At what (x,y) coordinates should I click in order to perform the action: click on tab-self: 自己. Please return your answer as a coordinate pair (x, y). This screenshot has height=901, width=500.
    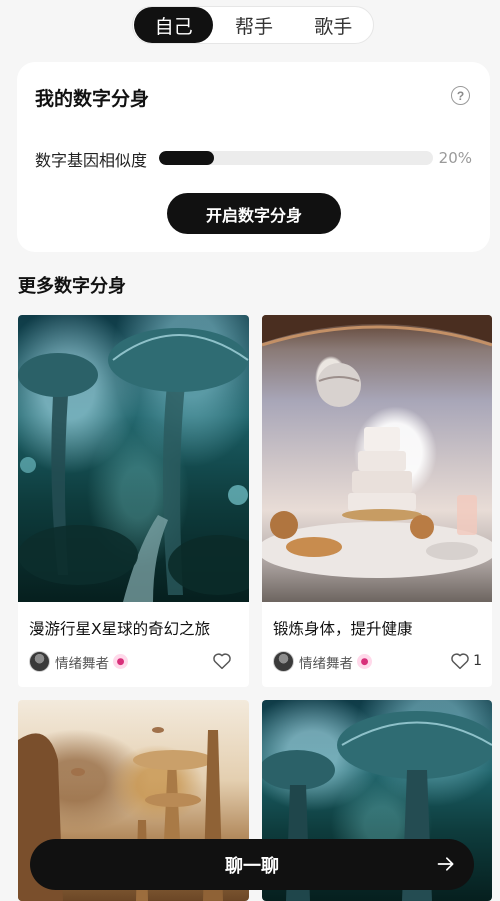
    Looking at the image, I should click on (174, 25).